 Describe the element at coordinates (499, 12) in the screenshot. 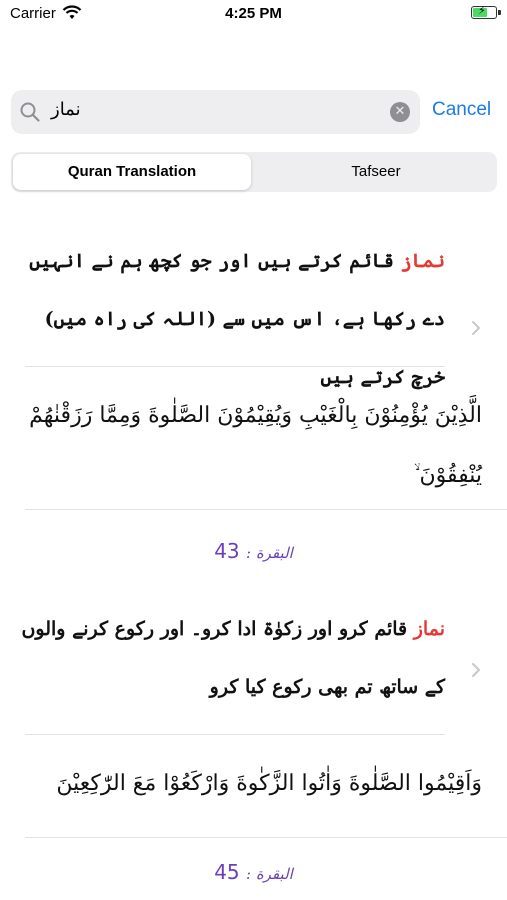

I see `battery-cap` at that location.